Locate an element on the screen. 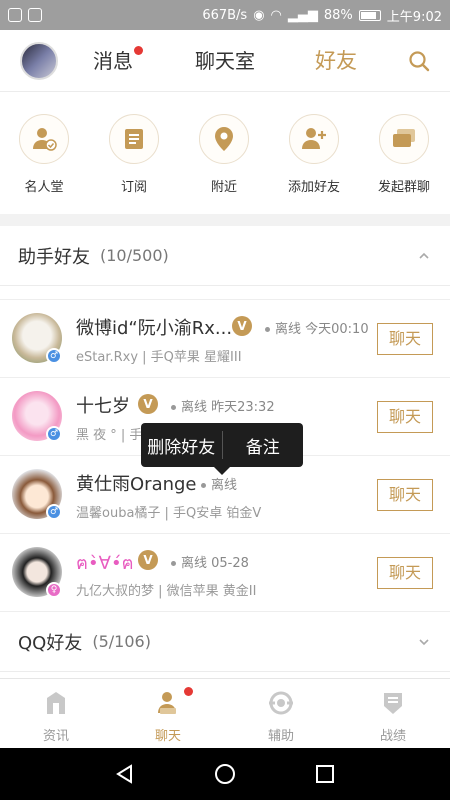 This screenshot has height=800, width=450. action-subscribe: 订阅 is located at coordinates (134, 154).